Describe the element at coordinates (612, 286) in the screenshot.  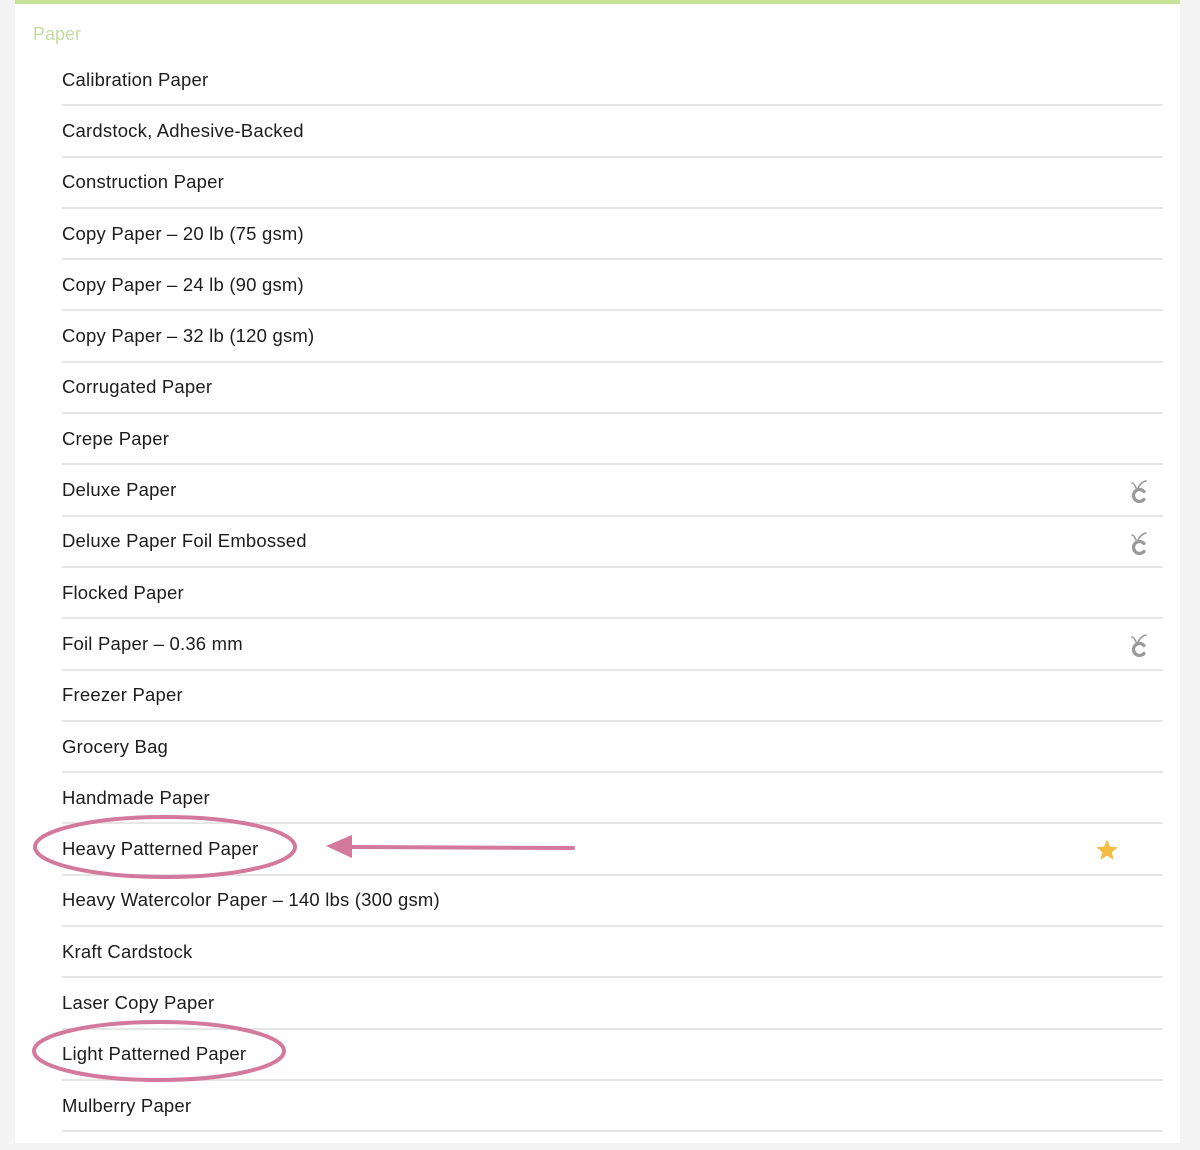
I see `material-row: Copy Paper – 24 lb (90 gsm)` at that location.